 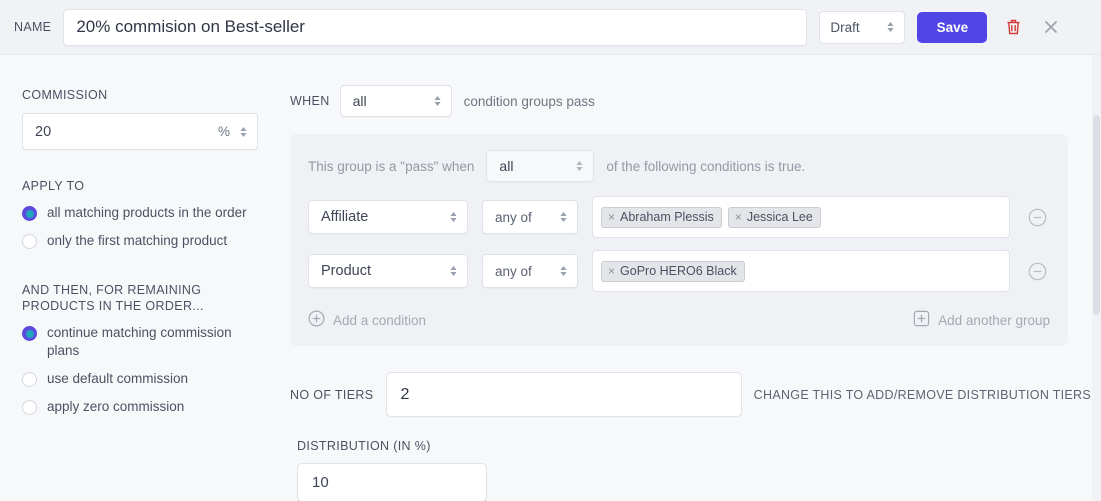 What do you see at coordinates (845, 27) in the screenshot?
I see `status-select-value: Draft` at bounding box center [845, 27].